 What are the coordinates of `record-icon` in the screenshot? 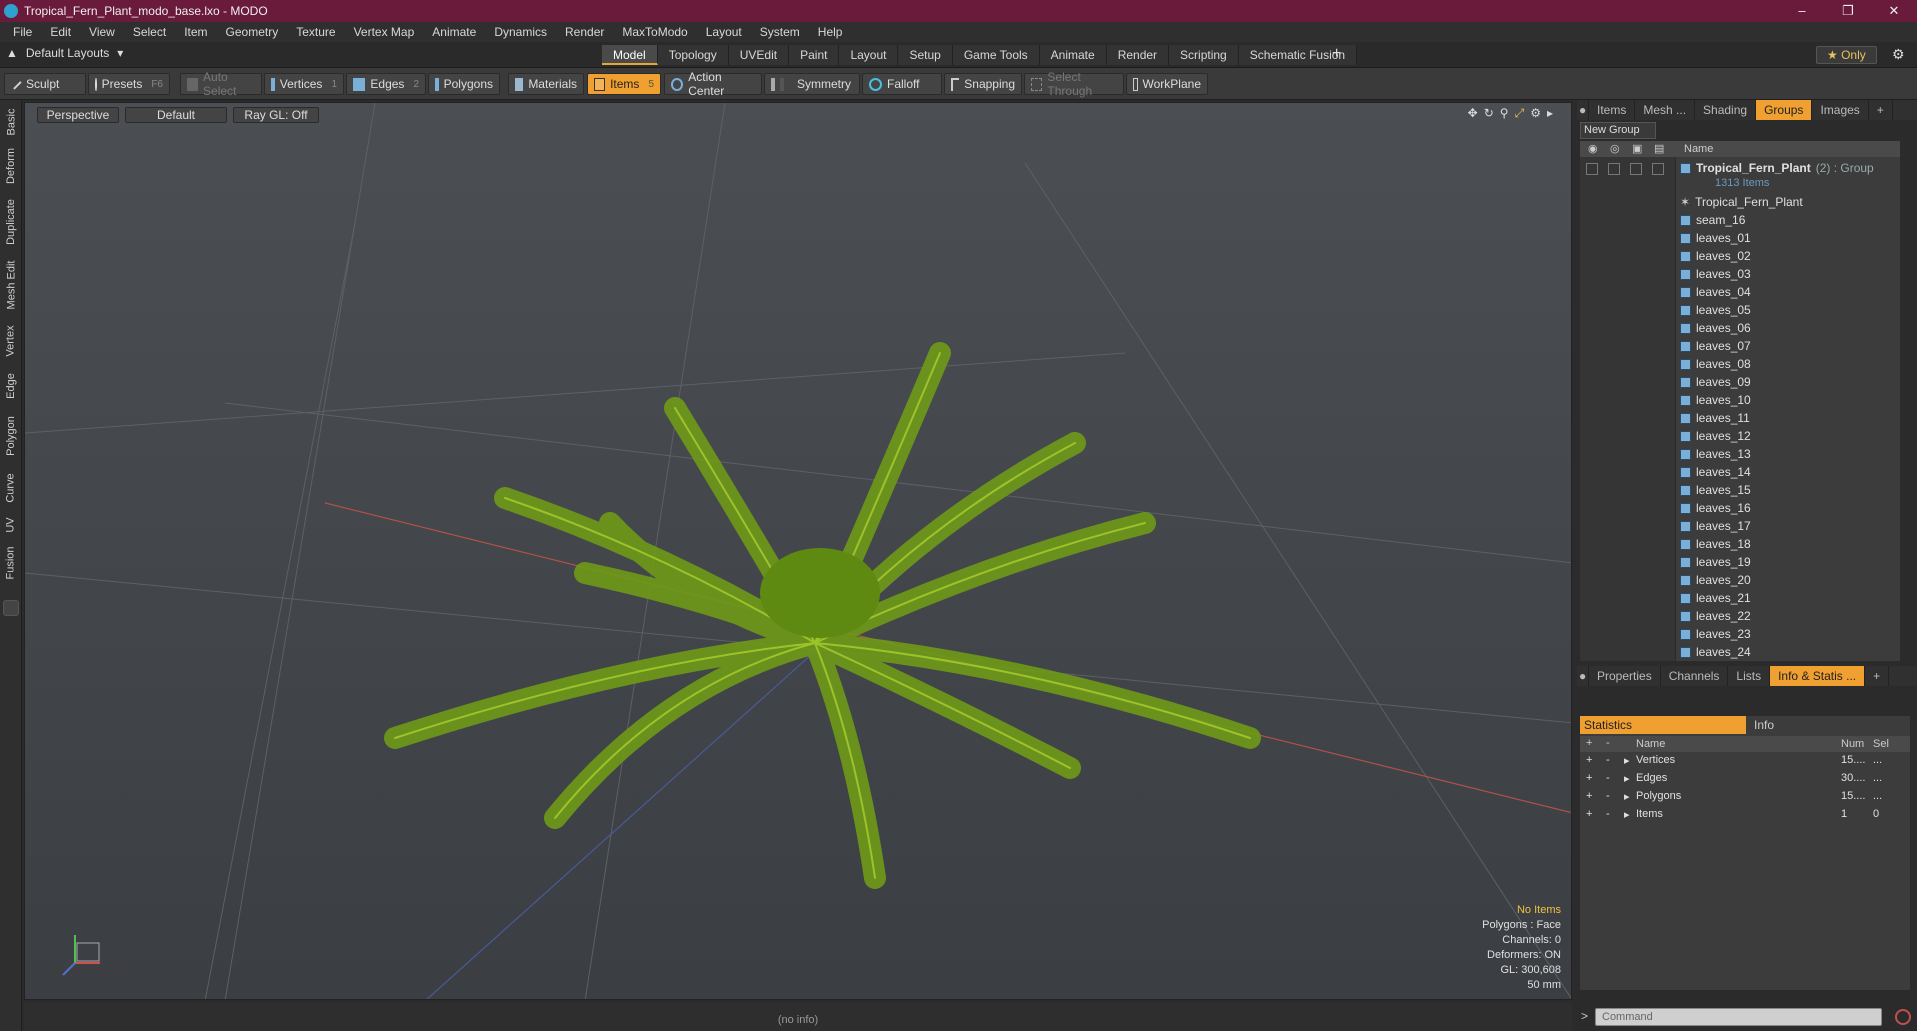 It's located at (1903, 1017).